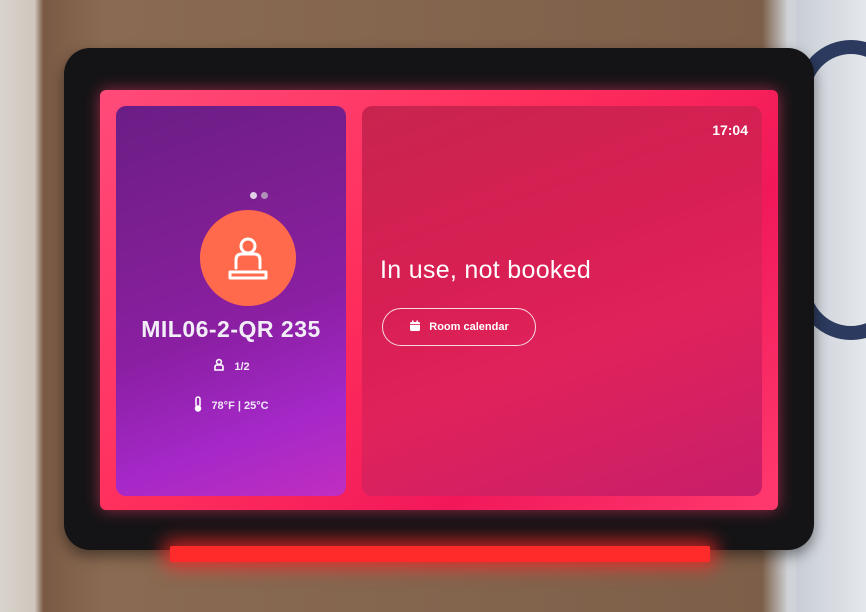  What do you see at coordinates (264, 195) in the screenshot?
I see `page-dot` at bounding box center [264, 195].